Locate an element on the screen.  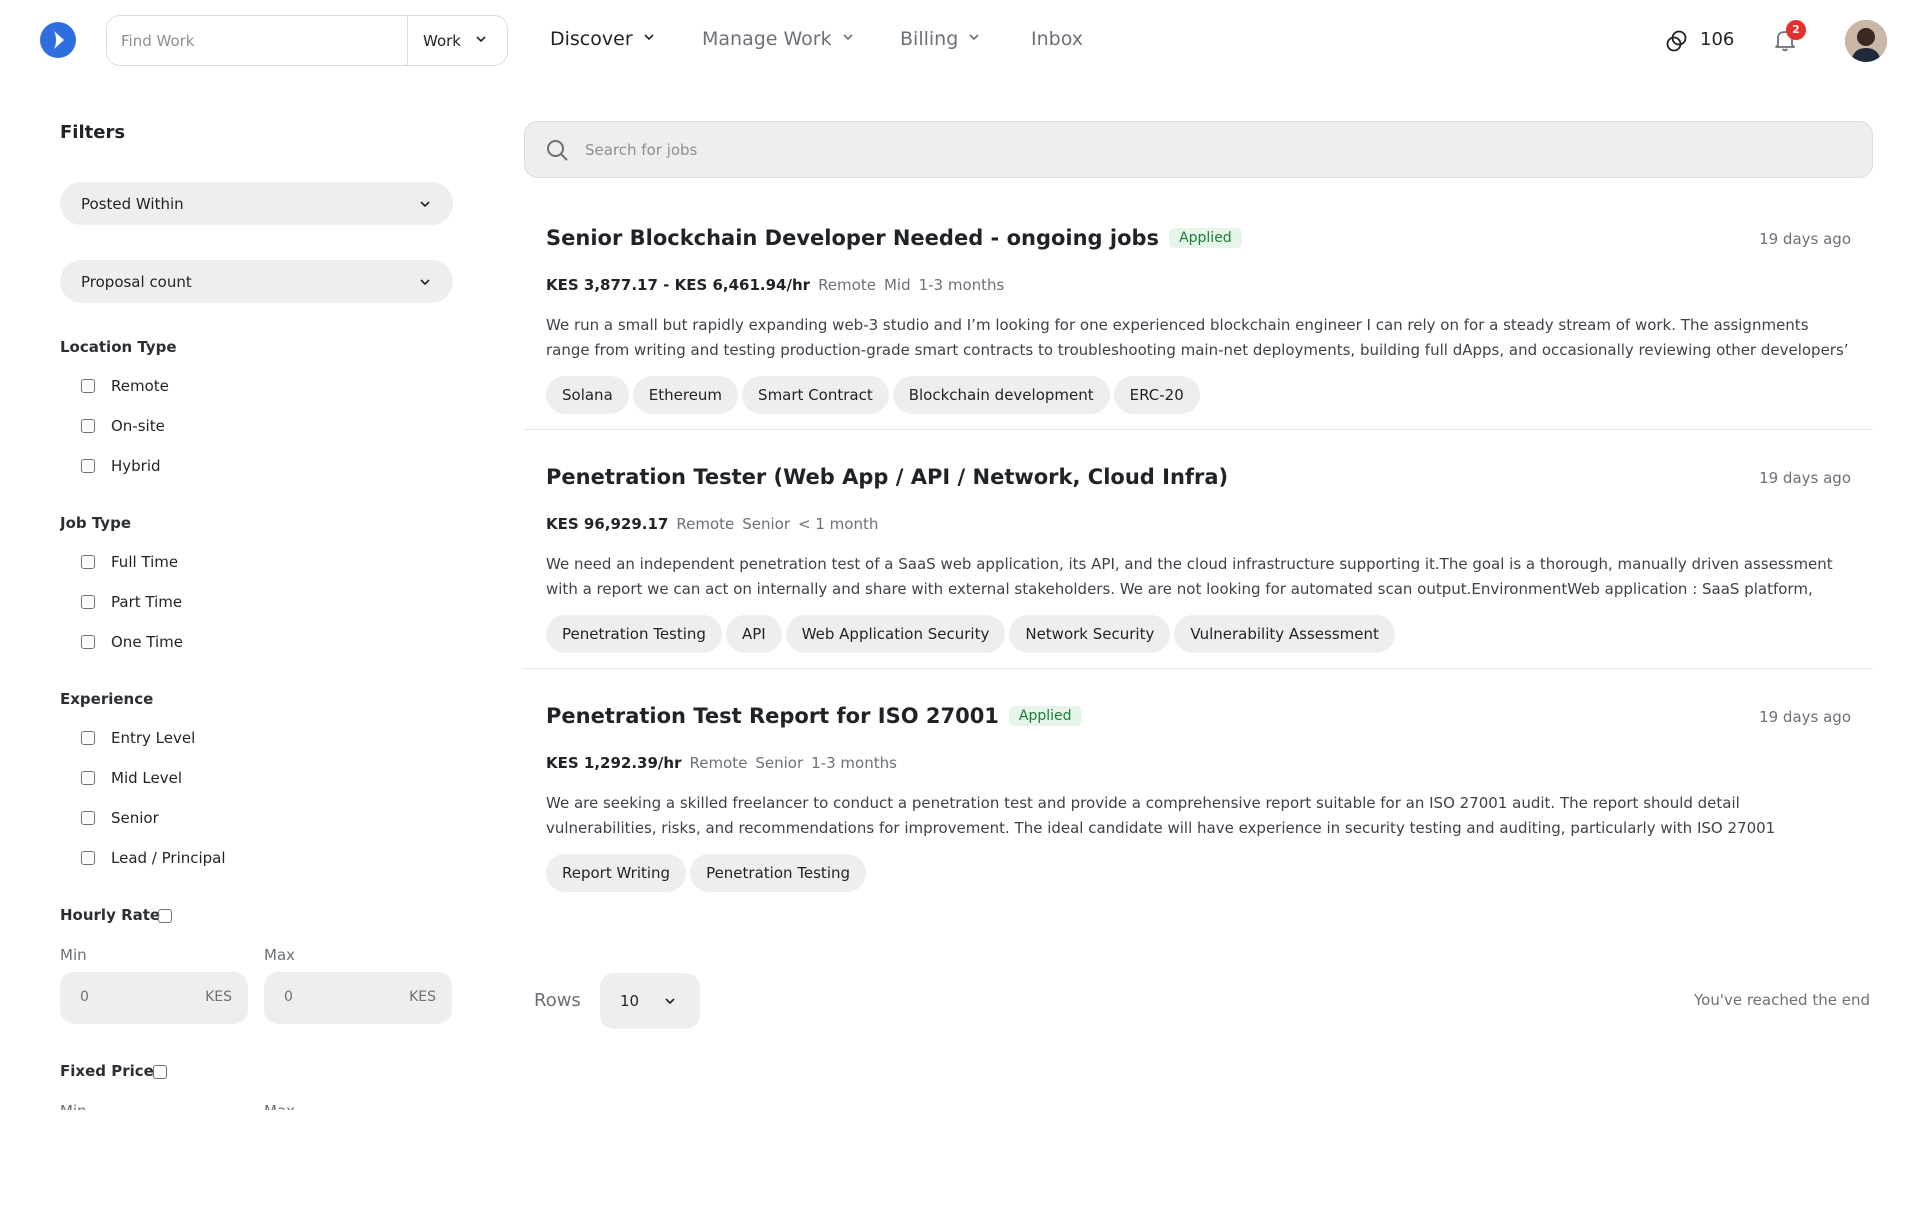
connects-icon is located at coordinates (1677, 41).